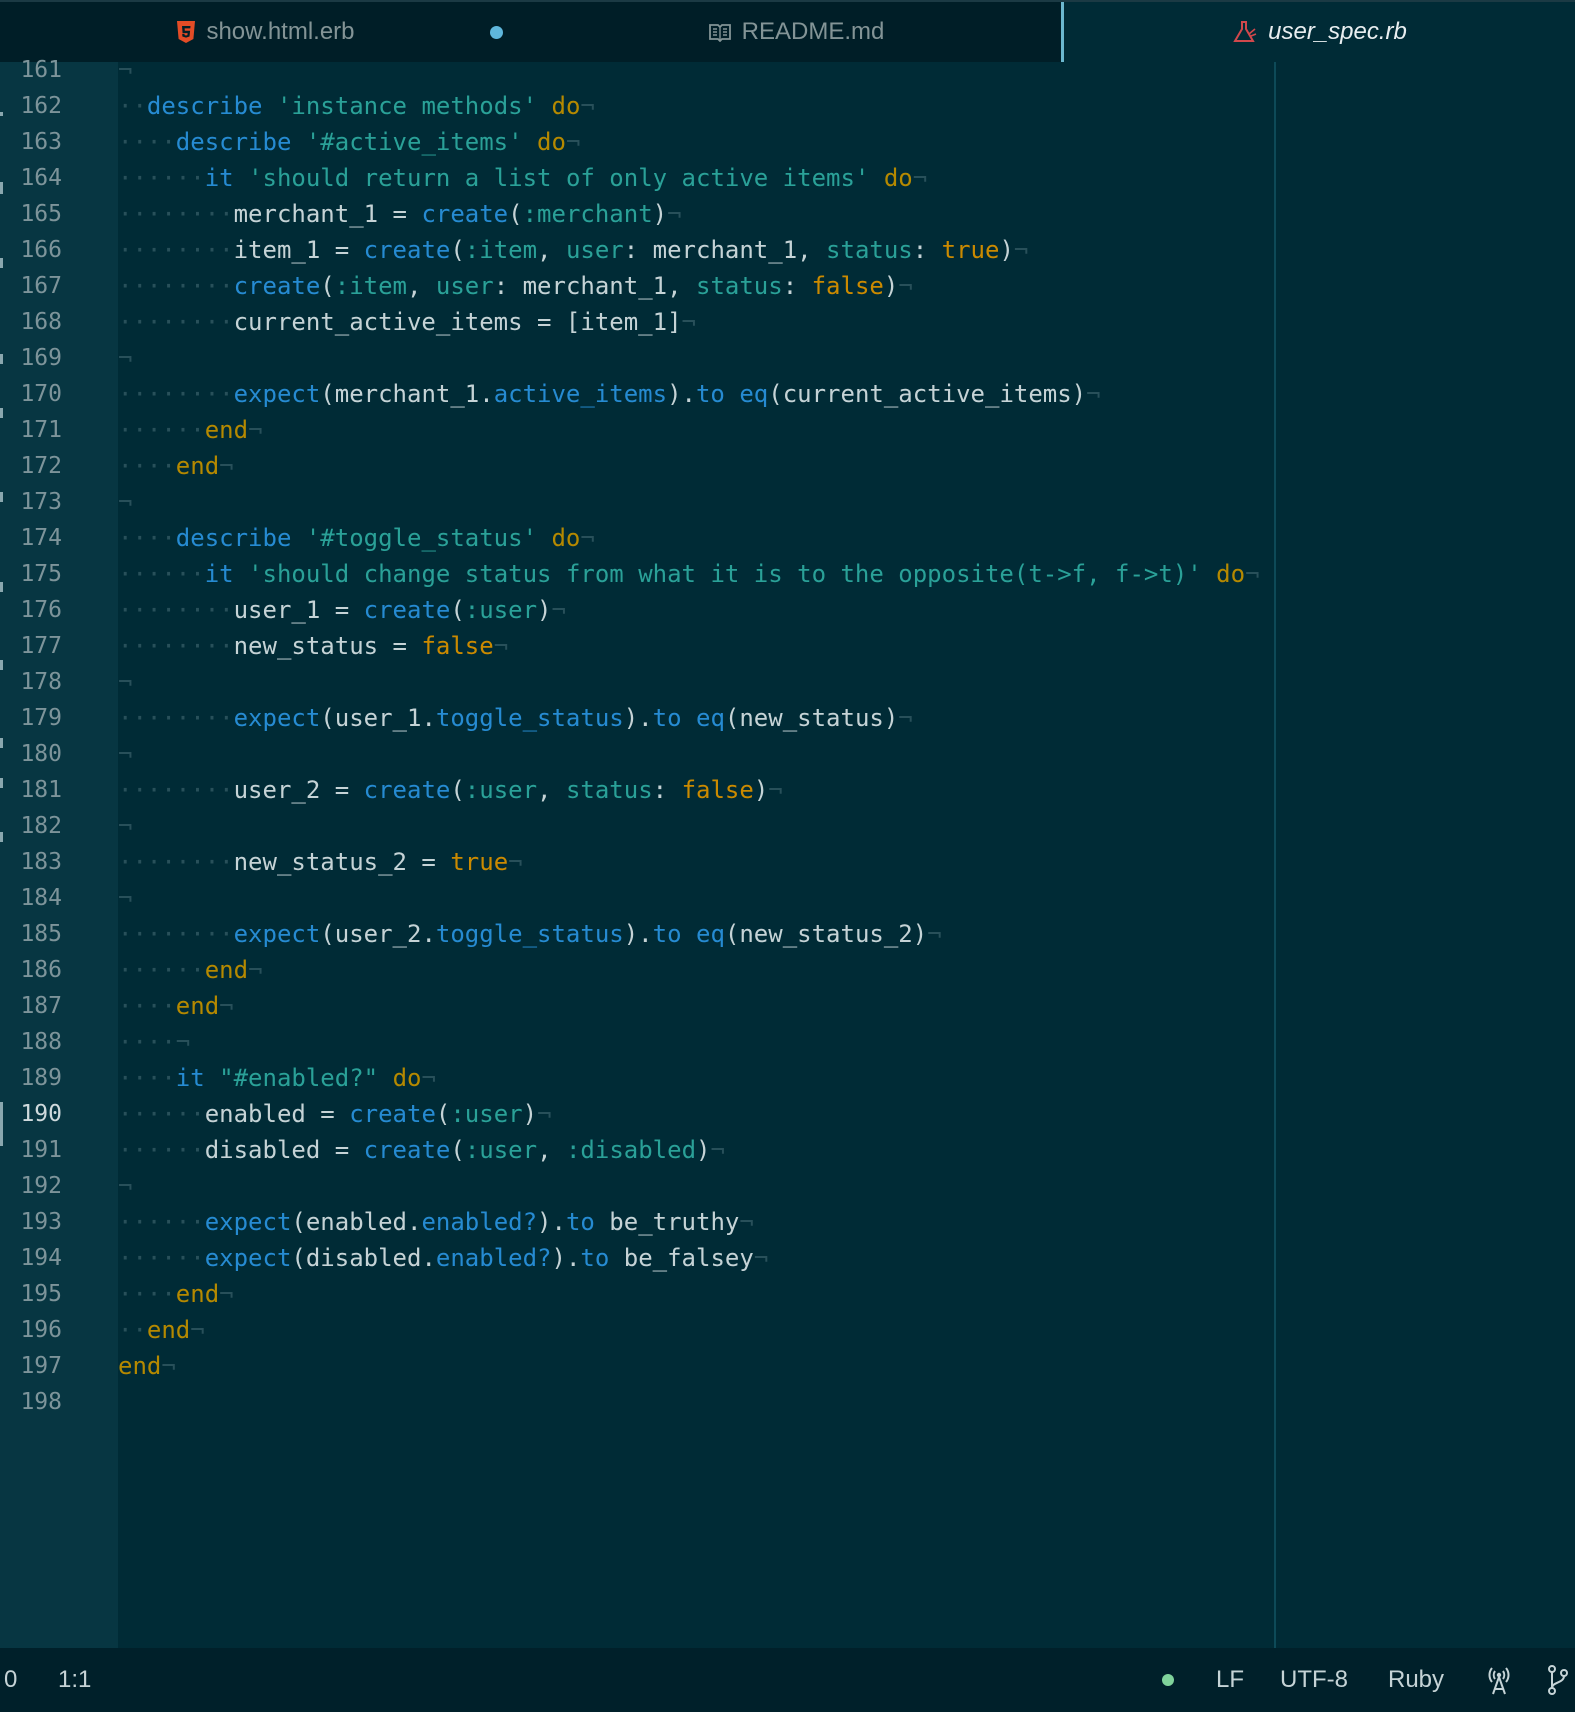 Image resolution: width=1575 pixels, height=1712 pixels. Describe the element at coordinates (31, 430) in the screenshot. I see `line-number: 171` at that location.